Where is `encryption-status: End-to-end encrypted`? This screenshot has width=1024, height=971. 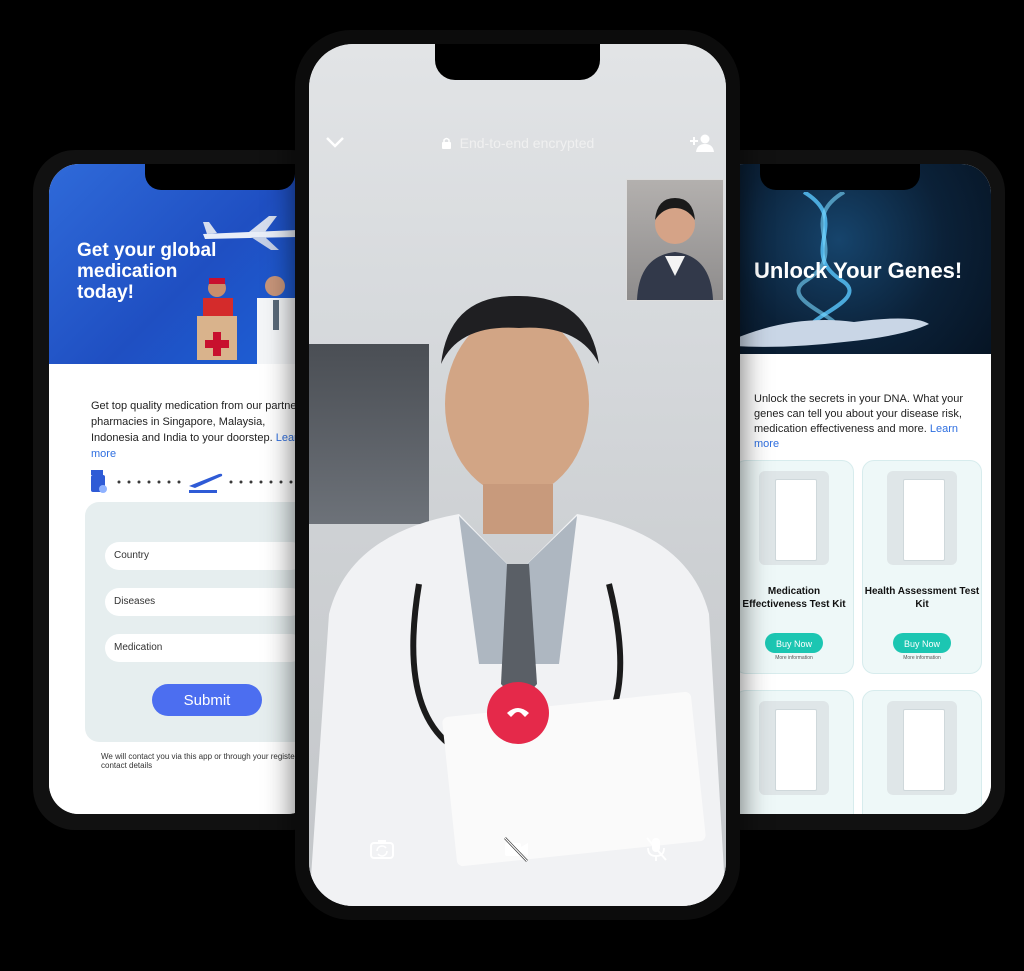
encryption-status: End-to-end encrypted is located at coordinates (517, 143).